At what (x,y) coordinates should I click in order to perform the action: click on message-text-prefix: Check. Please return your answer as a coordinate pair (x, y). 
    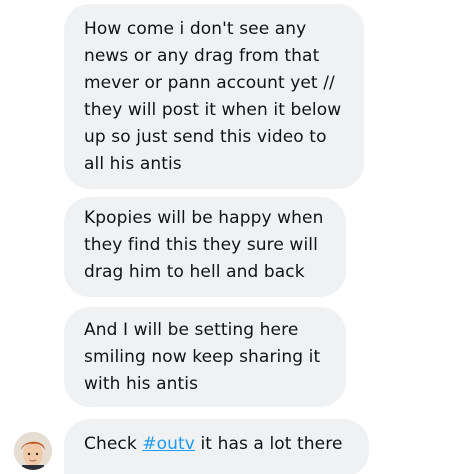
    Looking at the image, I should click on (113, 444).